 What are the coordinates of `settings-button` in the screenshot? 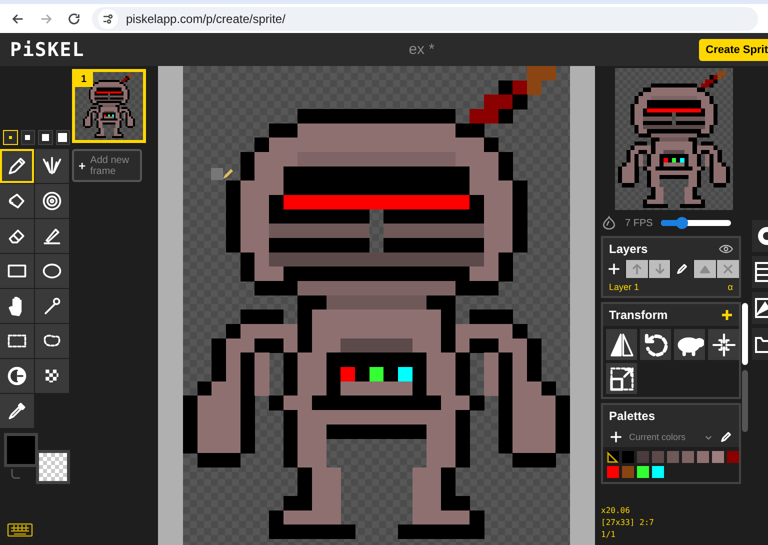 It's located at (760, 236).